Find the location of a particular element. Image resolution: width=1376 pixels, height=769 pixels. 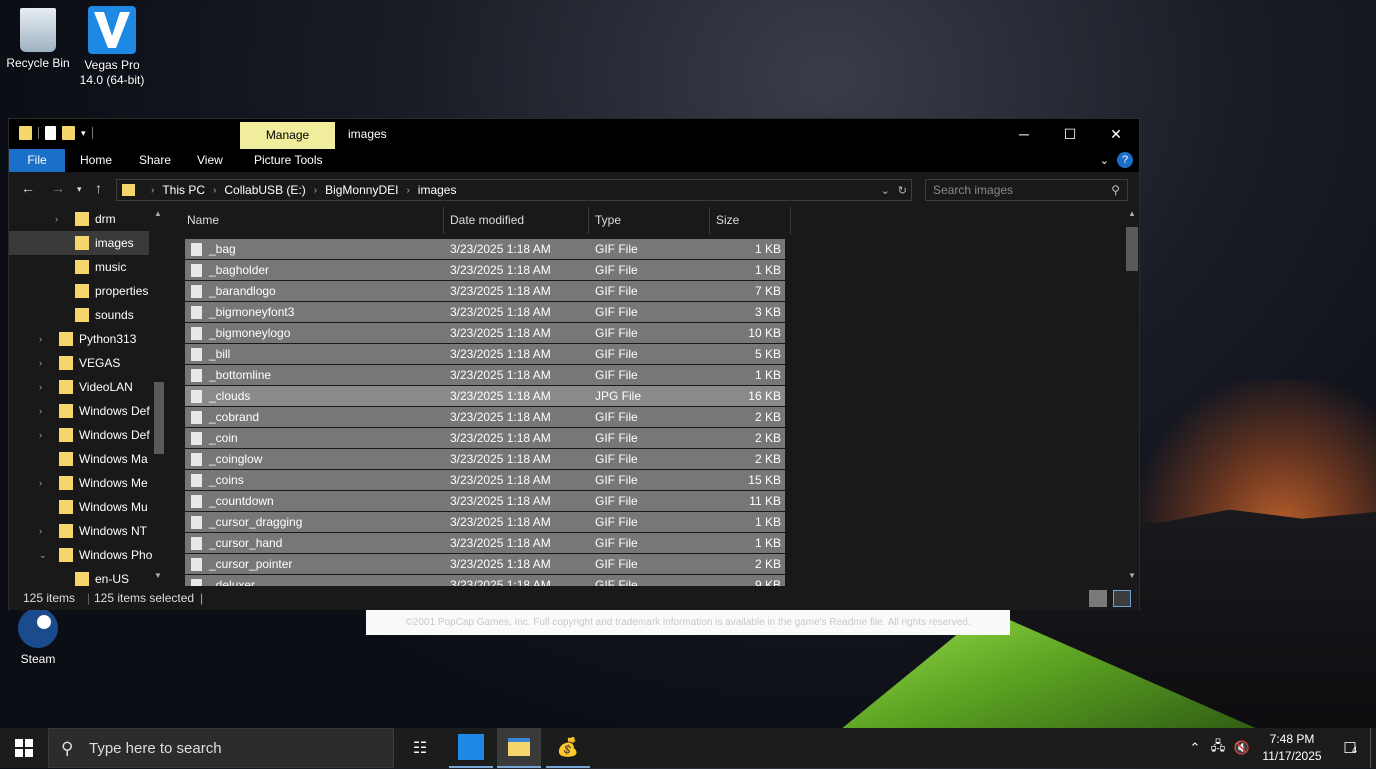

breadcrumb-bigmonnydei: BigMonnyDEI is located at coordinates (361, 190).